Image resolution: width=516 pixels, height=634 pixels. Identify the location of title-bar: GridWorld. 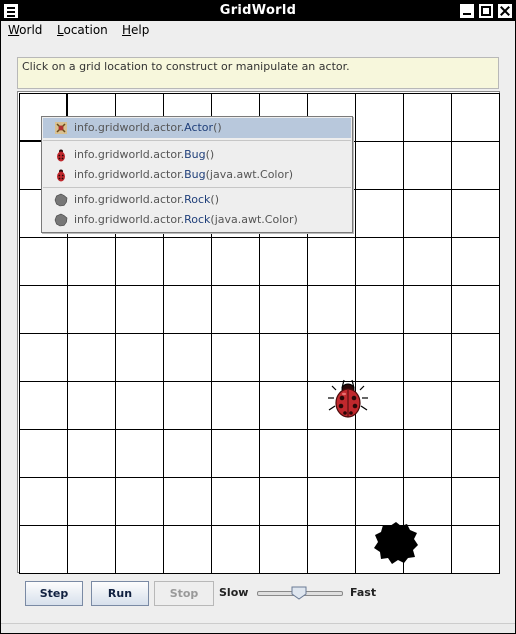
(258, 11).